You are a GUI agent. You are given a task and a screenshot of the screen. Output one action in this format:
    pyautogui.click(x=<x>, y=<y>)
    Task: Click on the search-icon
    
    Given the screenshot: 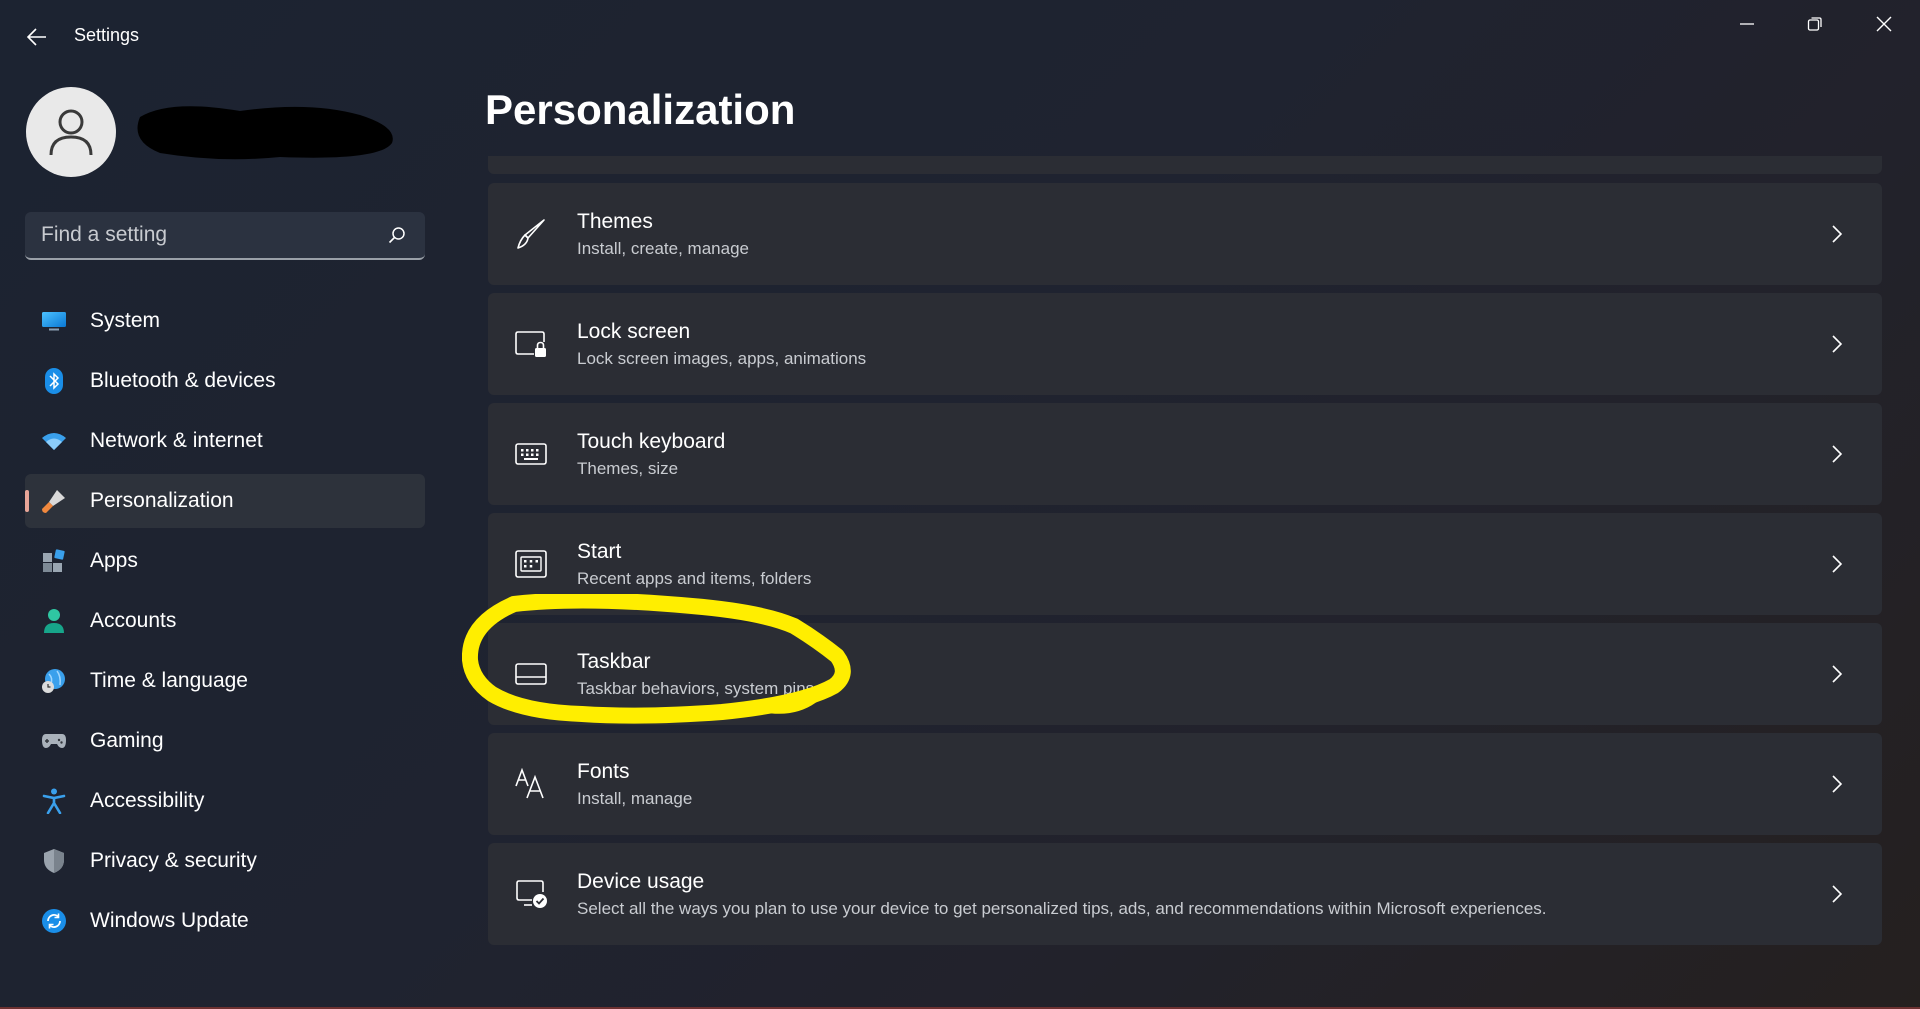 What is the action you would take?
    pyautogui.click(x=397, y=235)
    